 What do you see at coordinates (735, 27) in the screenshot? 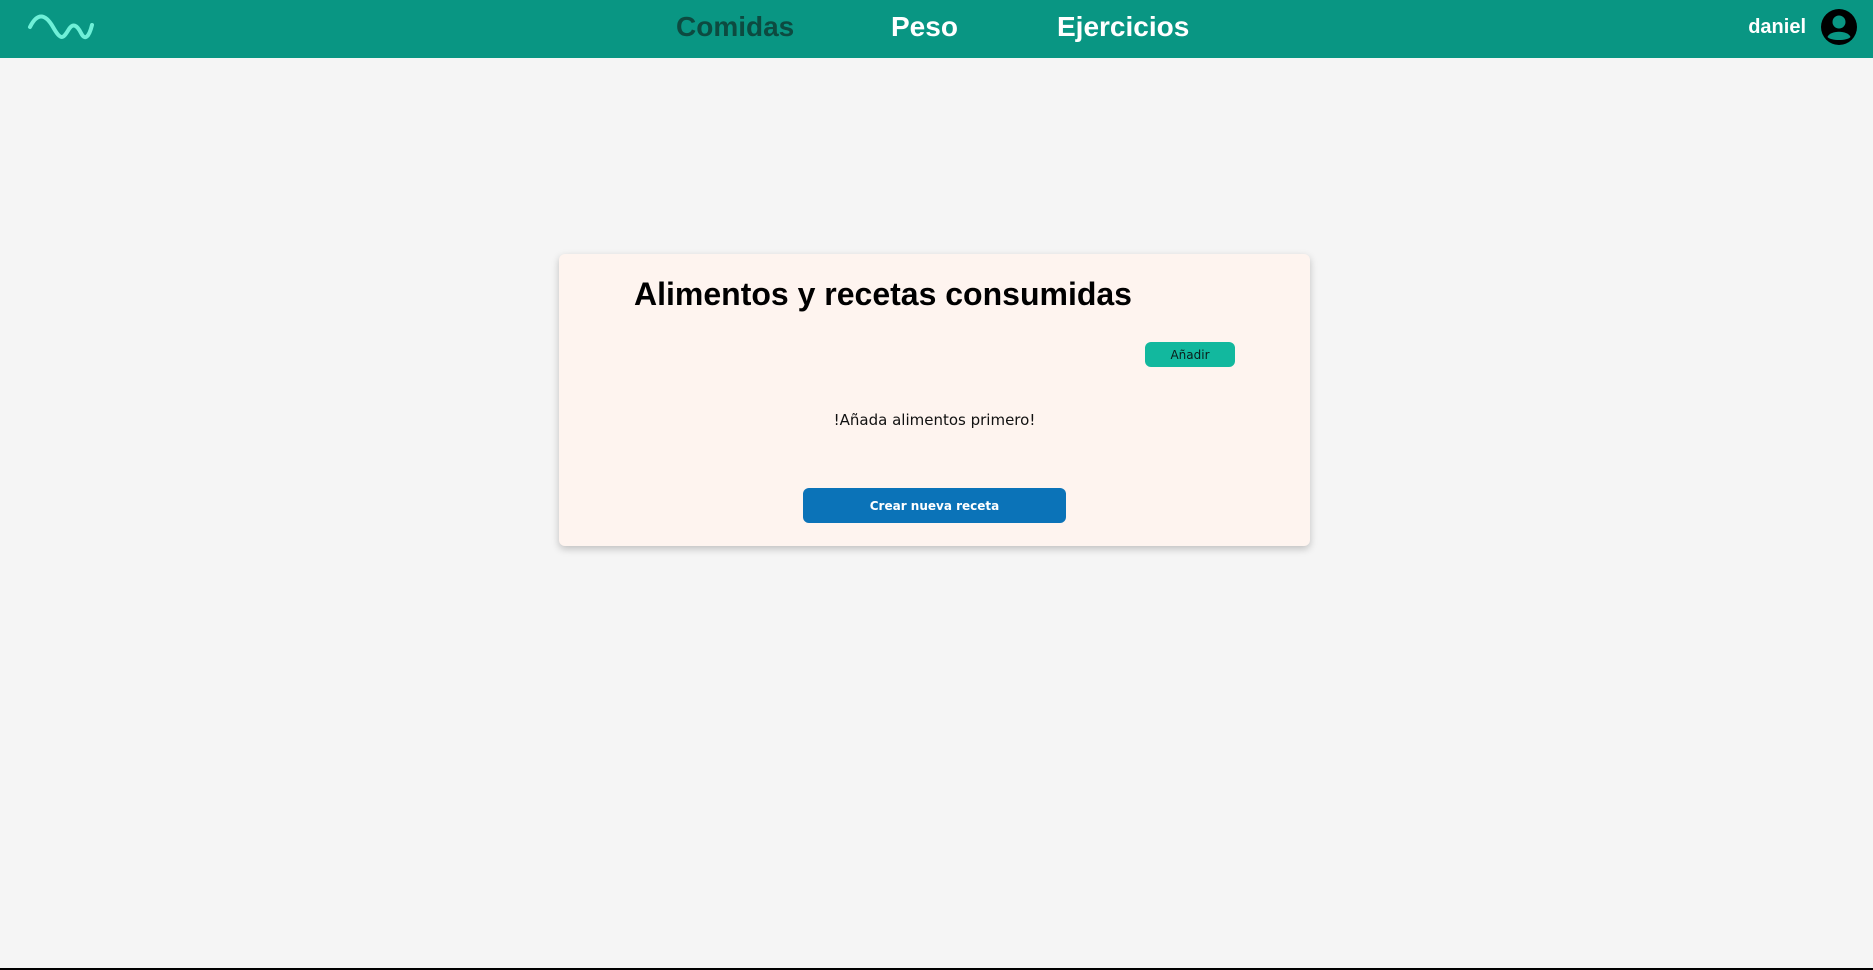
I see `nav-link-comidas: Comidas` at bounding box center [735, 27].